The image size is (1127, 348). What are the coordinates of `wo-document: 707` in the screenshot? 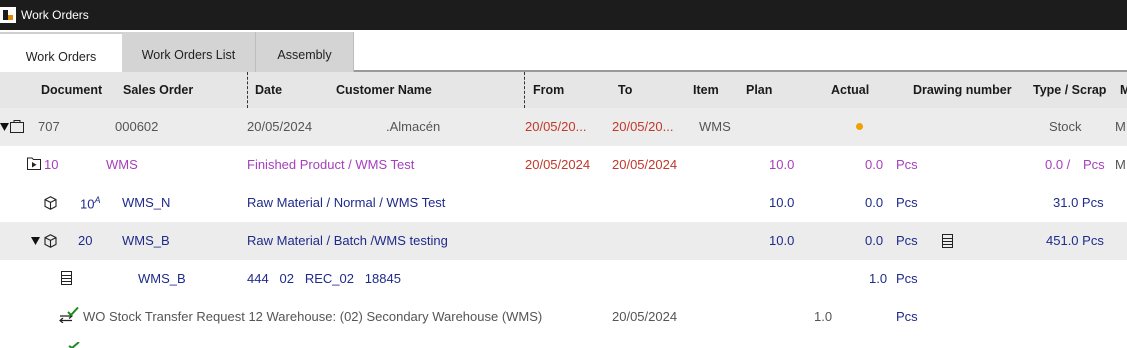 It's located at (49, 126).